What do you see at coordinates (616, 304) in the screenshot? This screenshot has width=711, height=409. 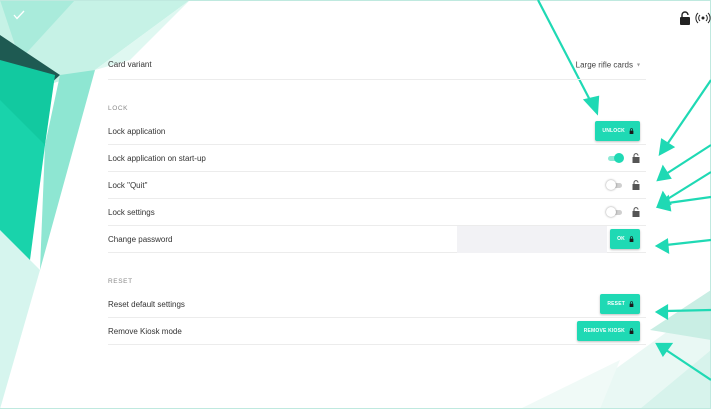 I see `reset-button-label: RESET` at bounding box center [616, 304].